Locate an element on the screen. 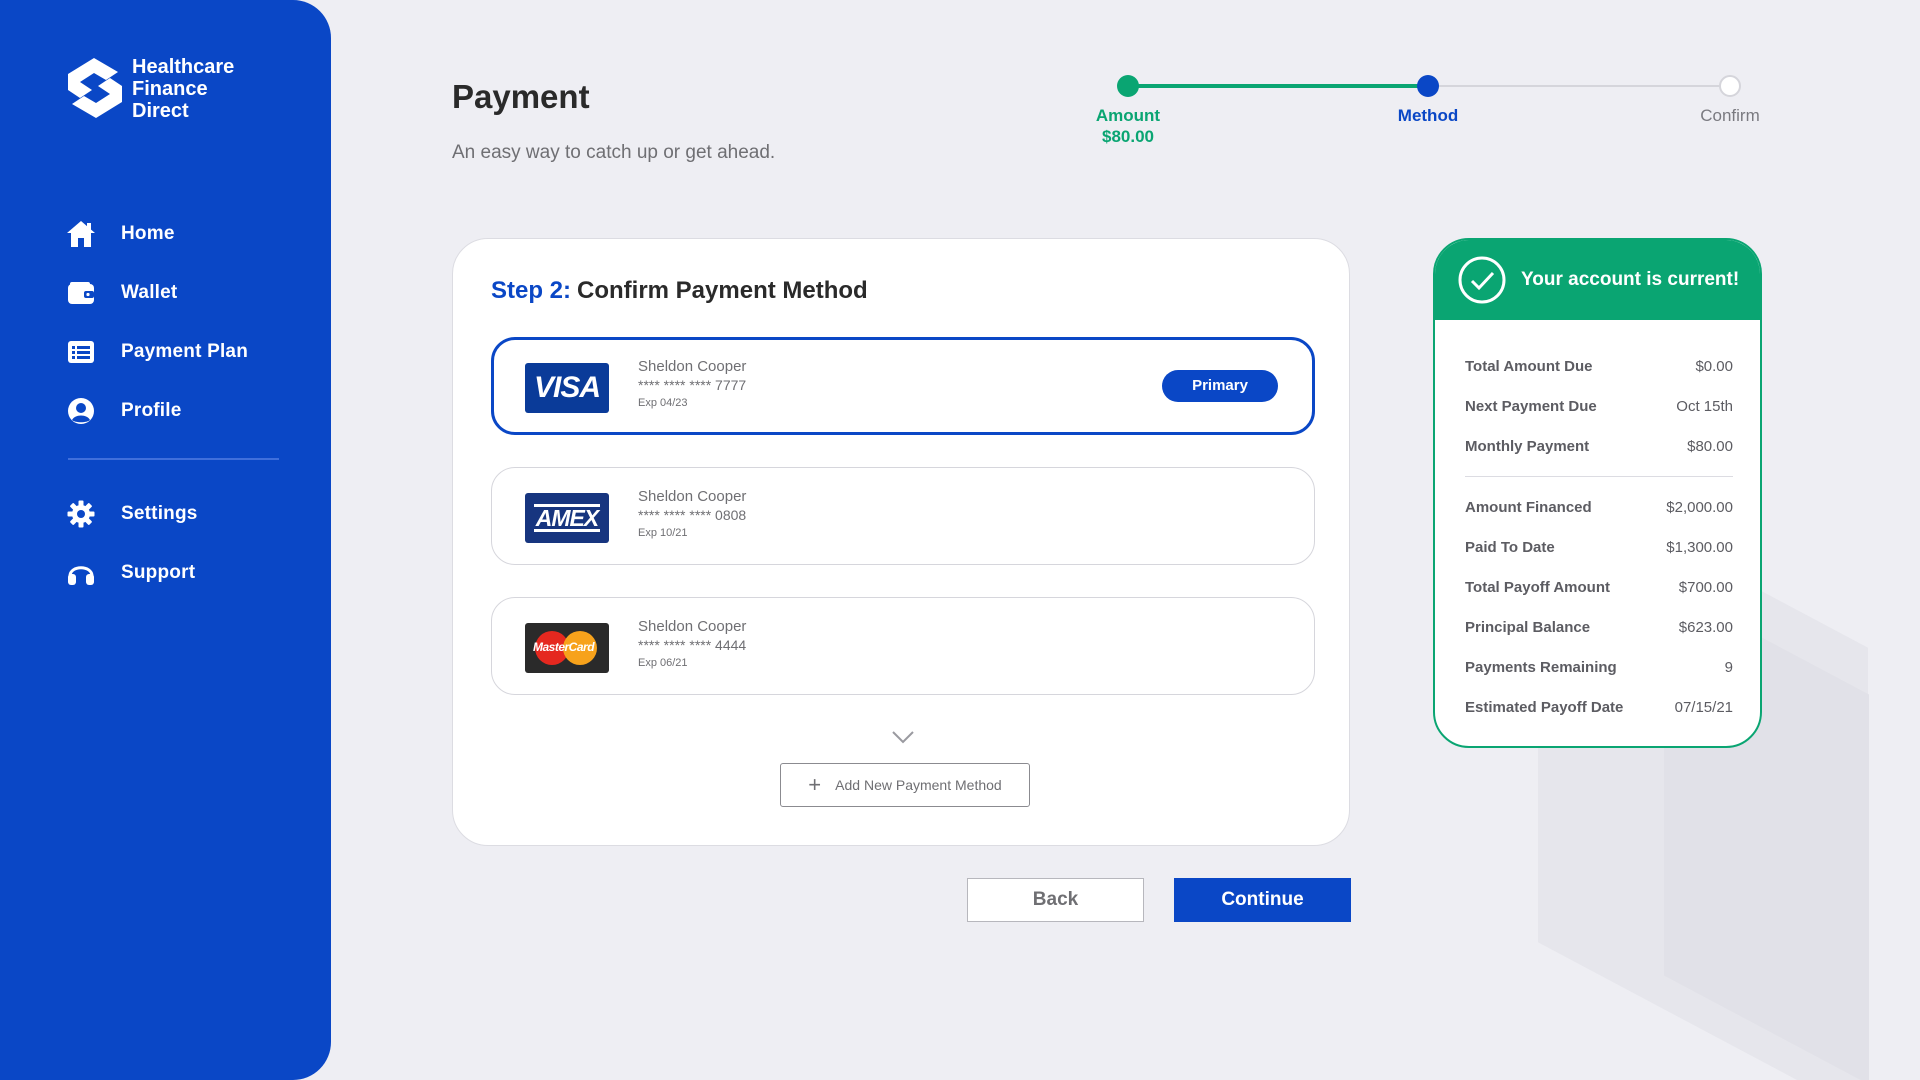 Image resolution: width=1920 pixels, height=1080 pixels. summary-key: Estimated Payoff Date is located at coordinates (1544, 707).